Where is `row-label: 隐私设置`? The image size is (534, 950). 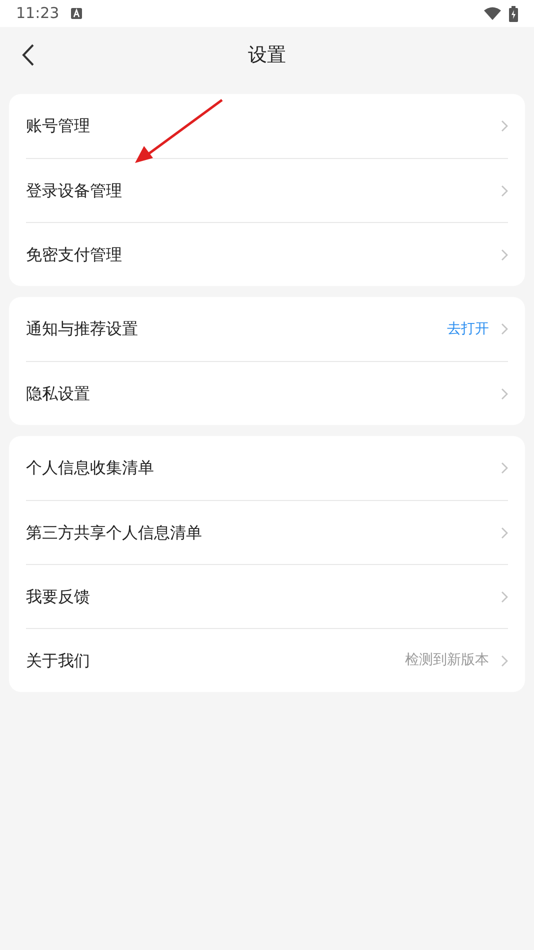
row-label: 隐私设置 is located at coordinates (58, 393).